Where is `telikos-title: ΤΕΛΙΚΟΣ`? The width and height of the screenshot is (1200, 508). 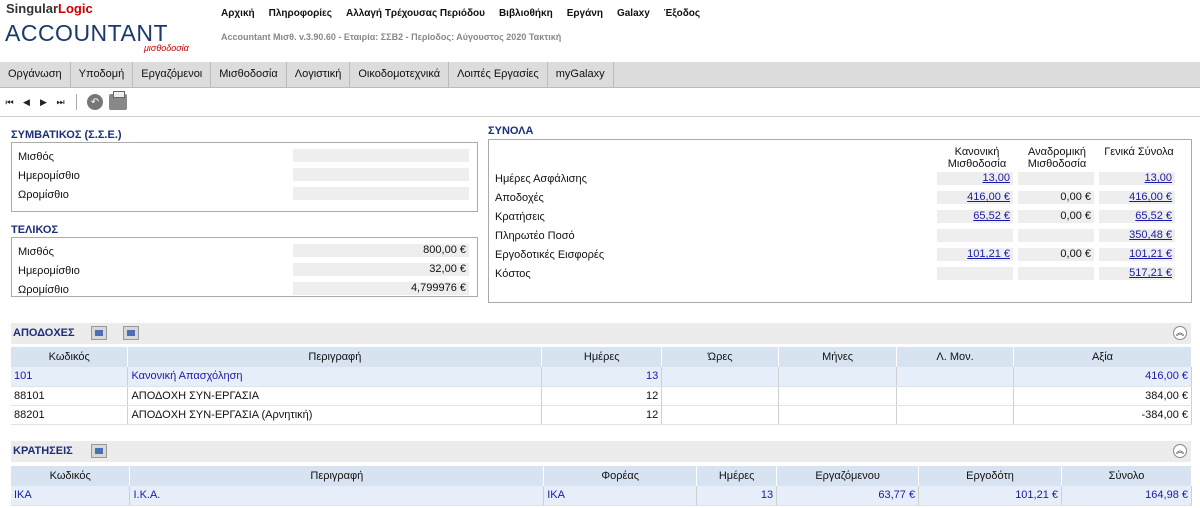
telikos-title: ΤΕΛΙΚΟΣ is located at coordinates (35, 230).